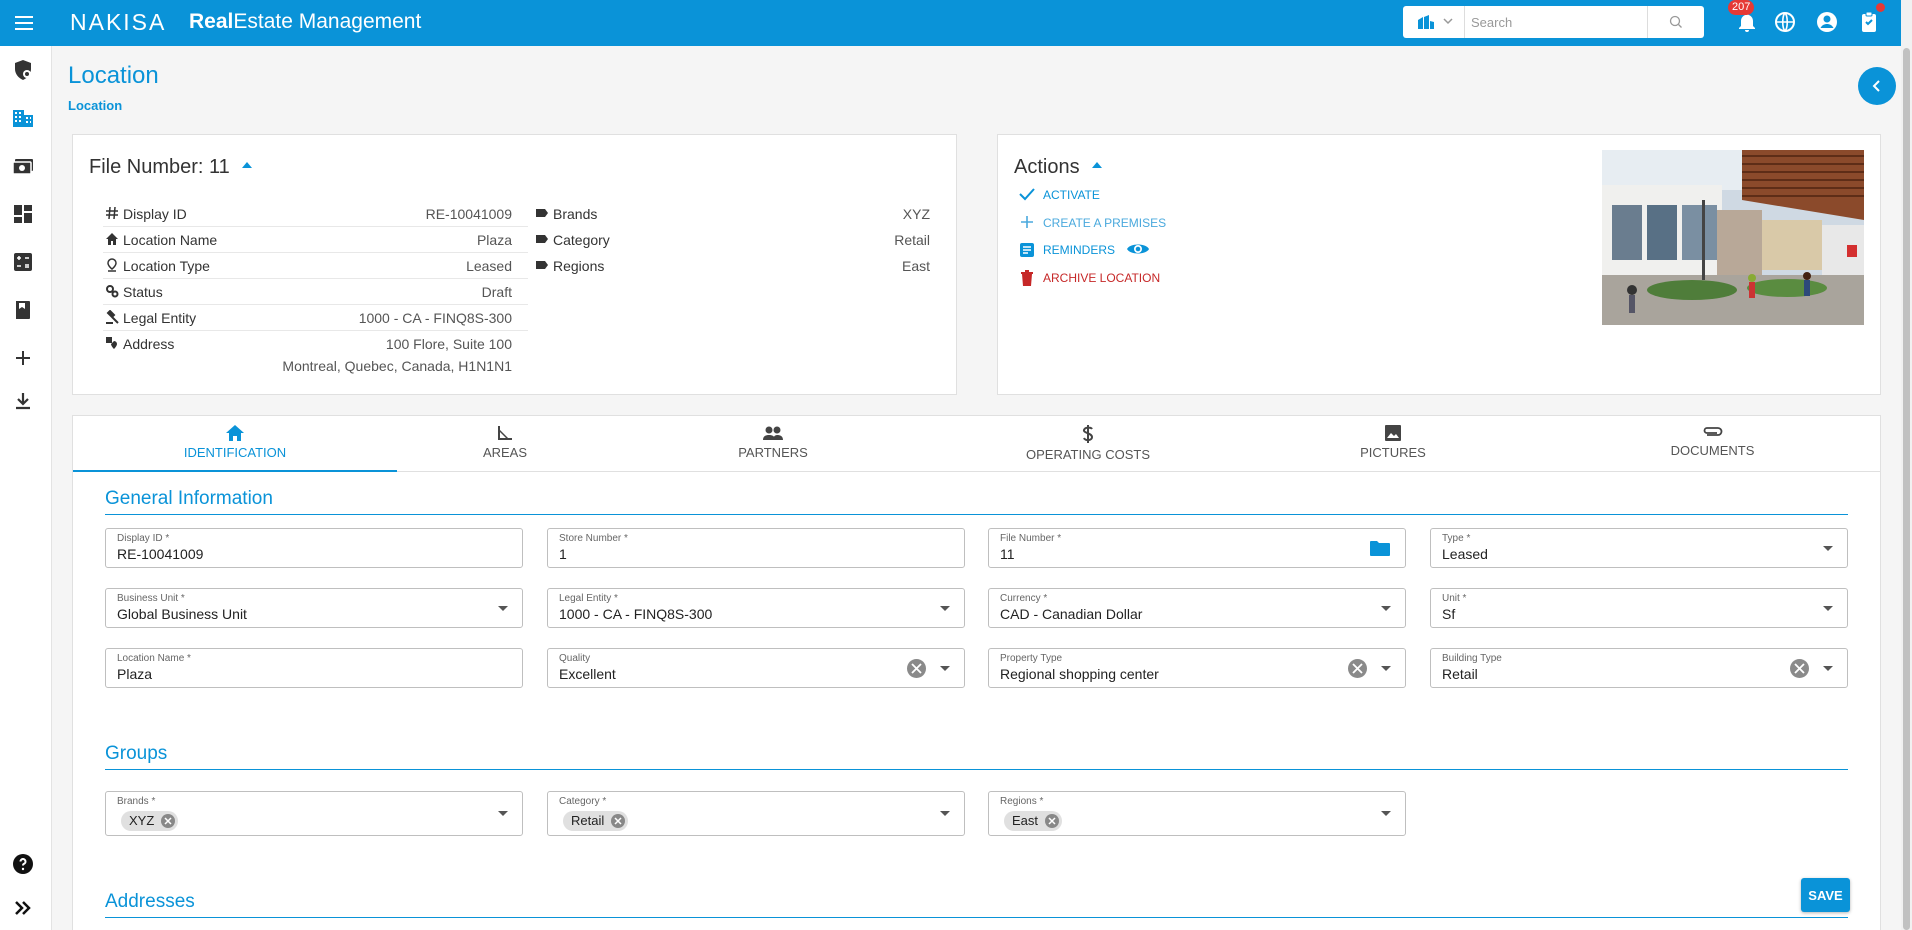  I want to click on brands-multiselect: Brands * XYZ, so click(314, 813).